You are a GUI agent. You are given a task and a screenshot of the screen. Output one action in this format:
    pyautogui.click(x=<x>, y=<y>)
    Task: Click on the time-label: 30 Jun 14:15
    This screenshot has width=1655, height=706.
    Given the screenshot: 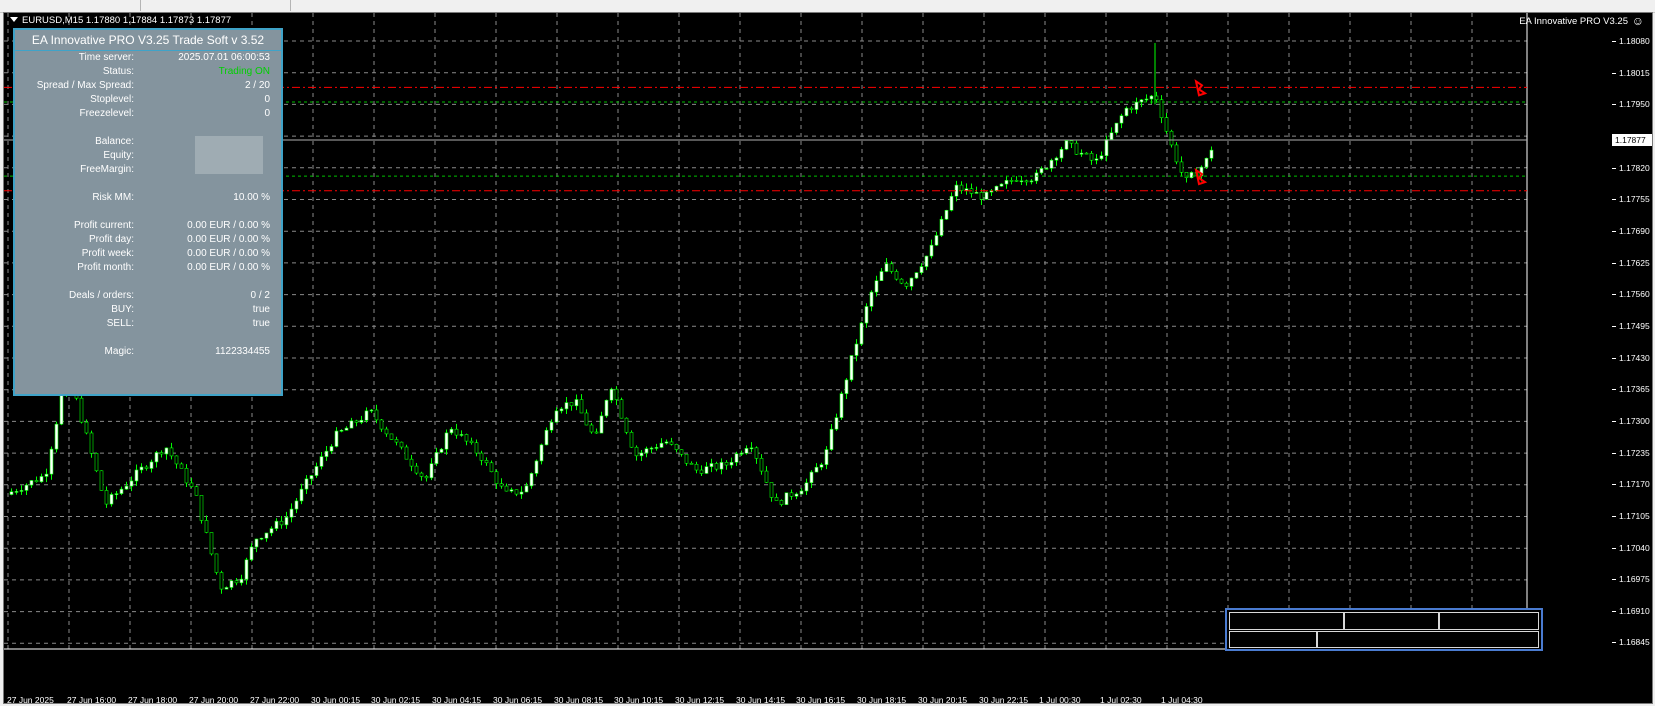 What is the action you would take?
    pyautogui.click(x=761, y=699)
    